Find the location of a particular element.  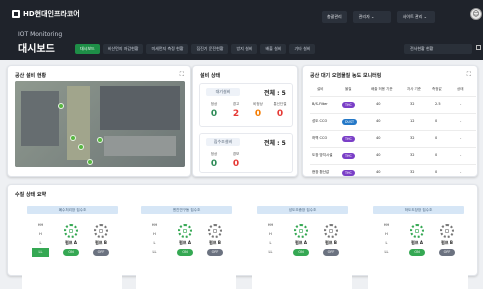

role-label: 관리자 is located at coordinates (364, 16).